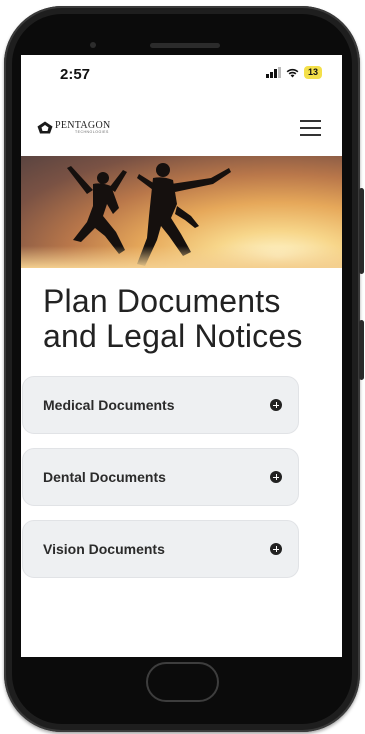 The image size is (365, 734). Describe the element at coordinates (74, 128) in the screenshot. I see `site-logo: PENTAGON TECHNOLOGIES` at that location.